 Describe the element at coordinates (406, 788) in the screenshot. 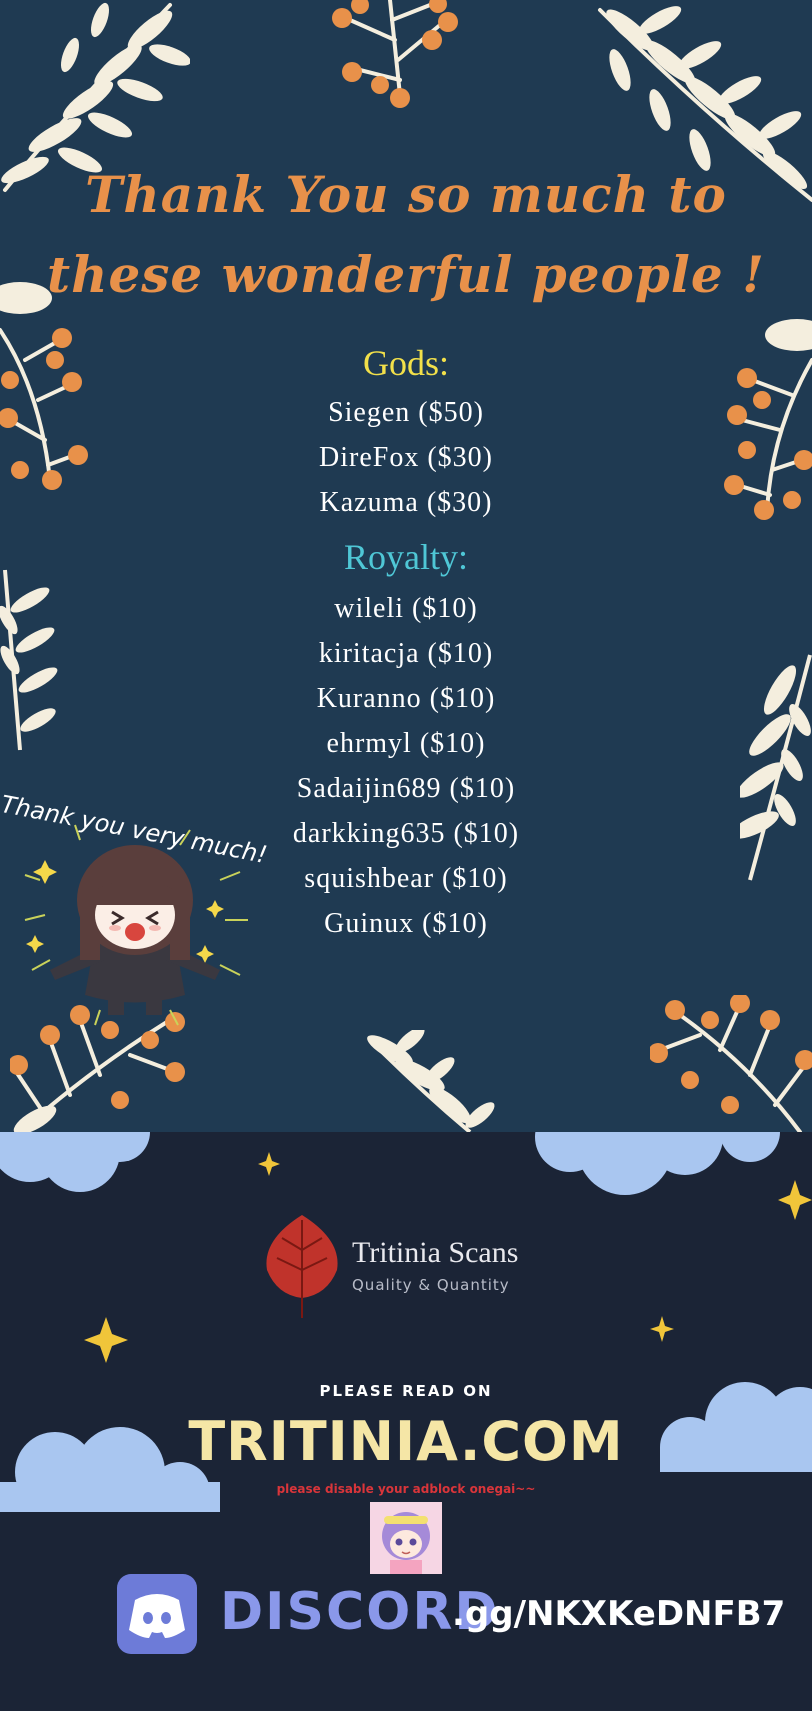

I see `supporter-name: Sadaijin689 ($10)` at that location.